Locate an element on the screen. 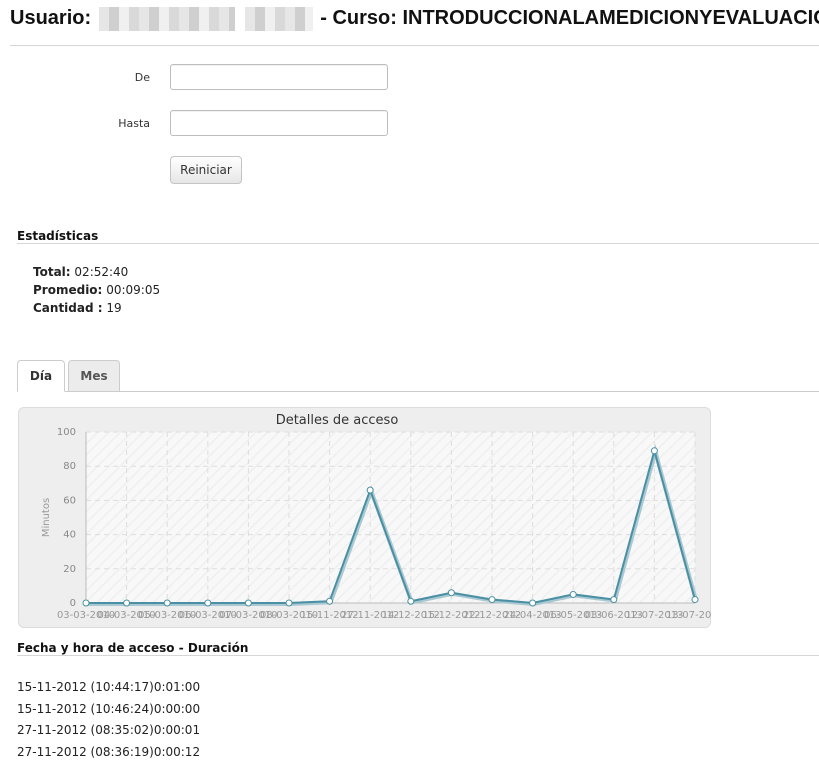 This screenshot has width=819, height=763. tab-dia: Día is located at coordinates (41, 376).